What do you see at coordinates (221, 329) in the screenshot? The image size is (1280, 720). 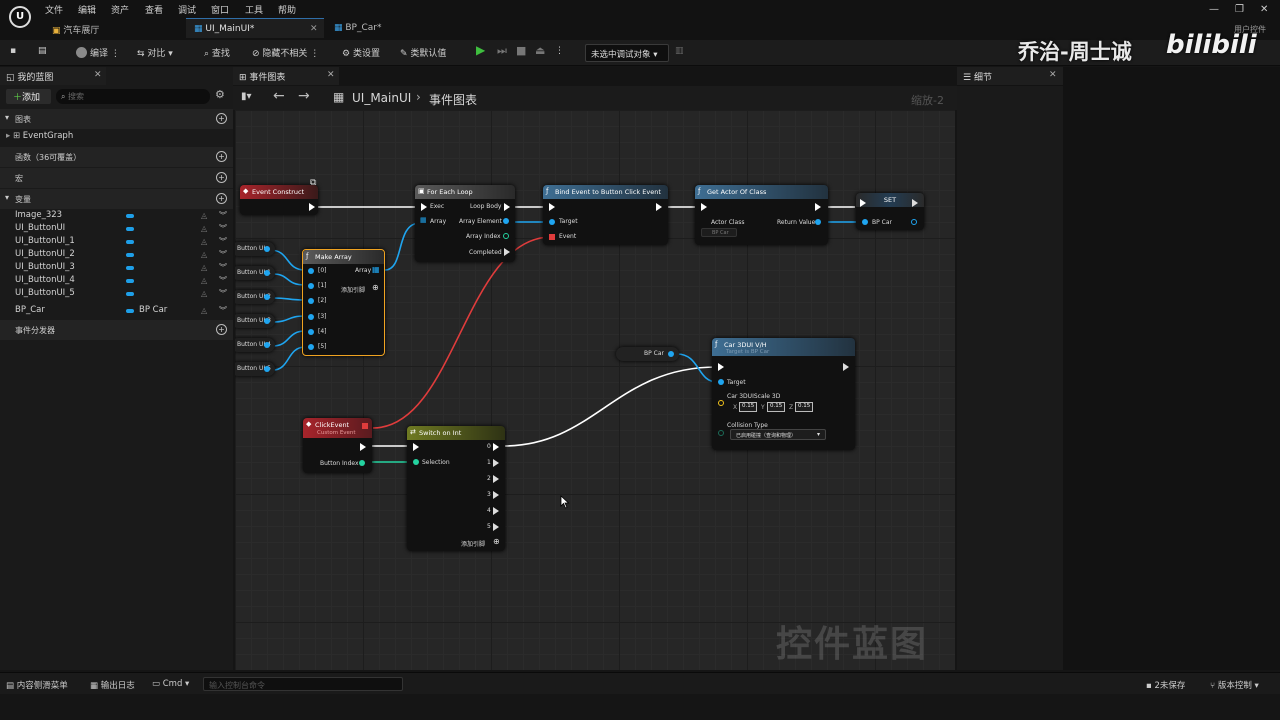 I see `add-dispatcher-icon: +` at bounding box center [221, 329].